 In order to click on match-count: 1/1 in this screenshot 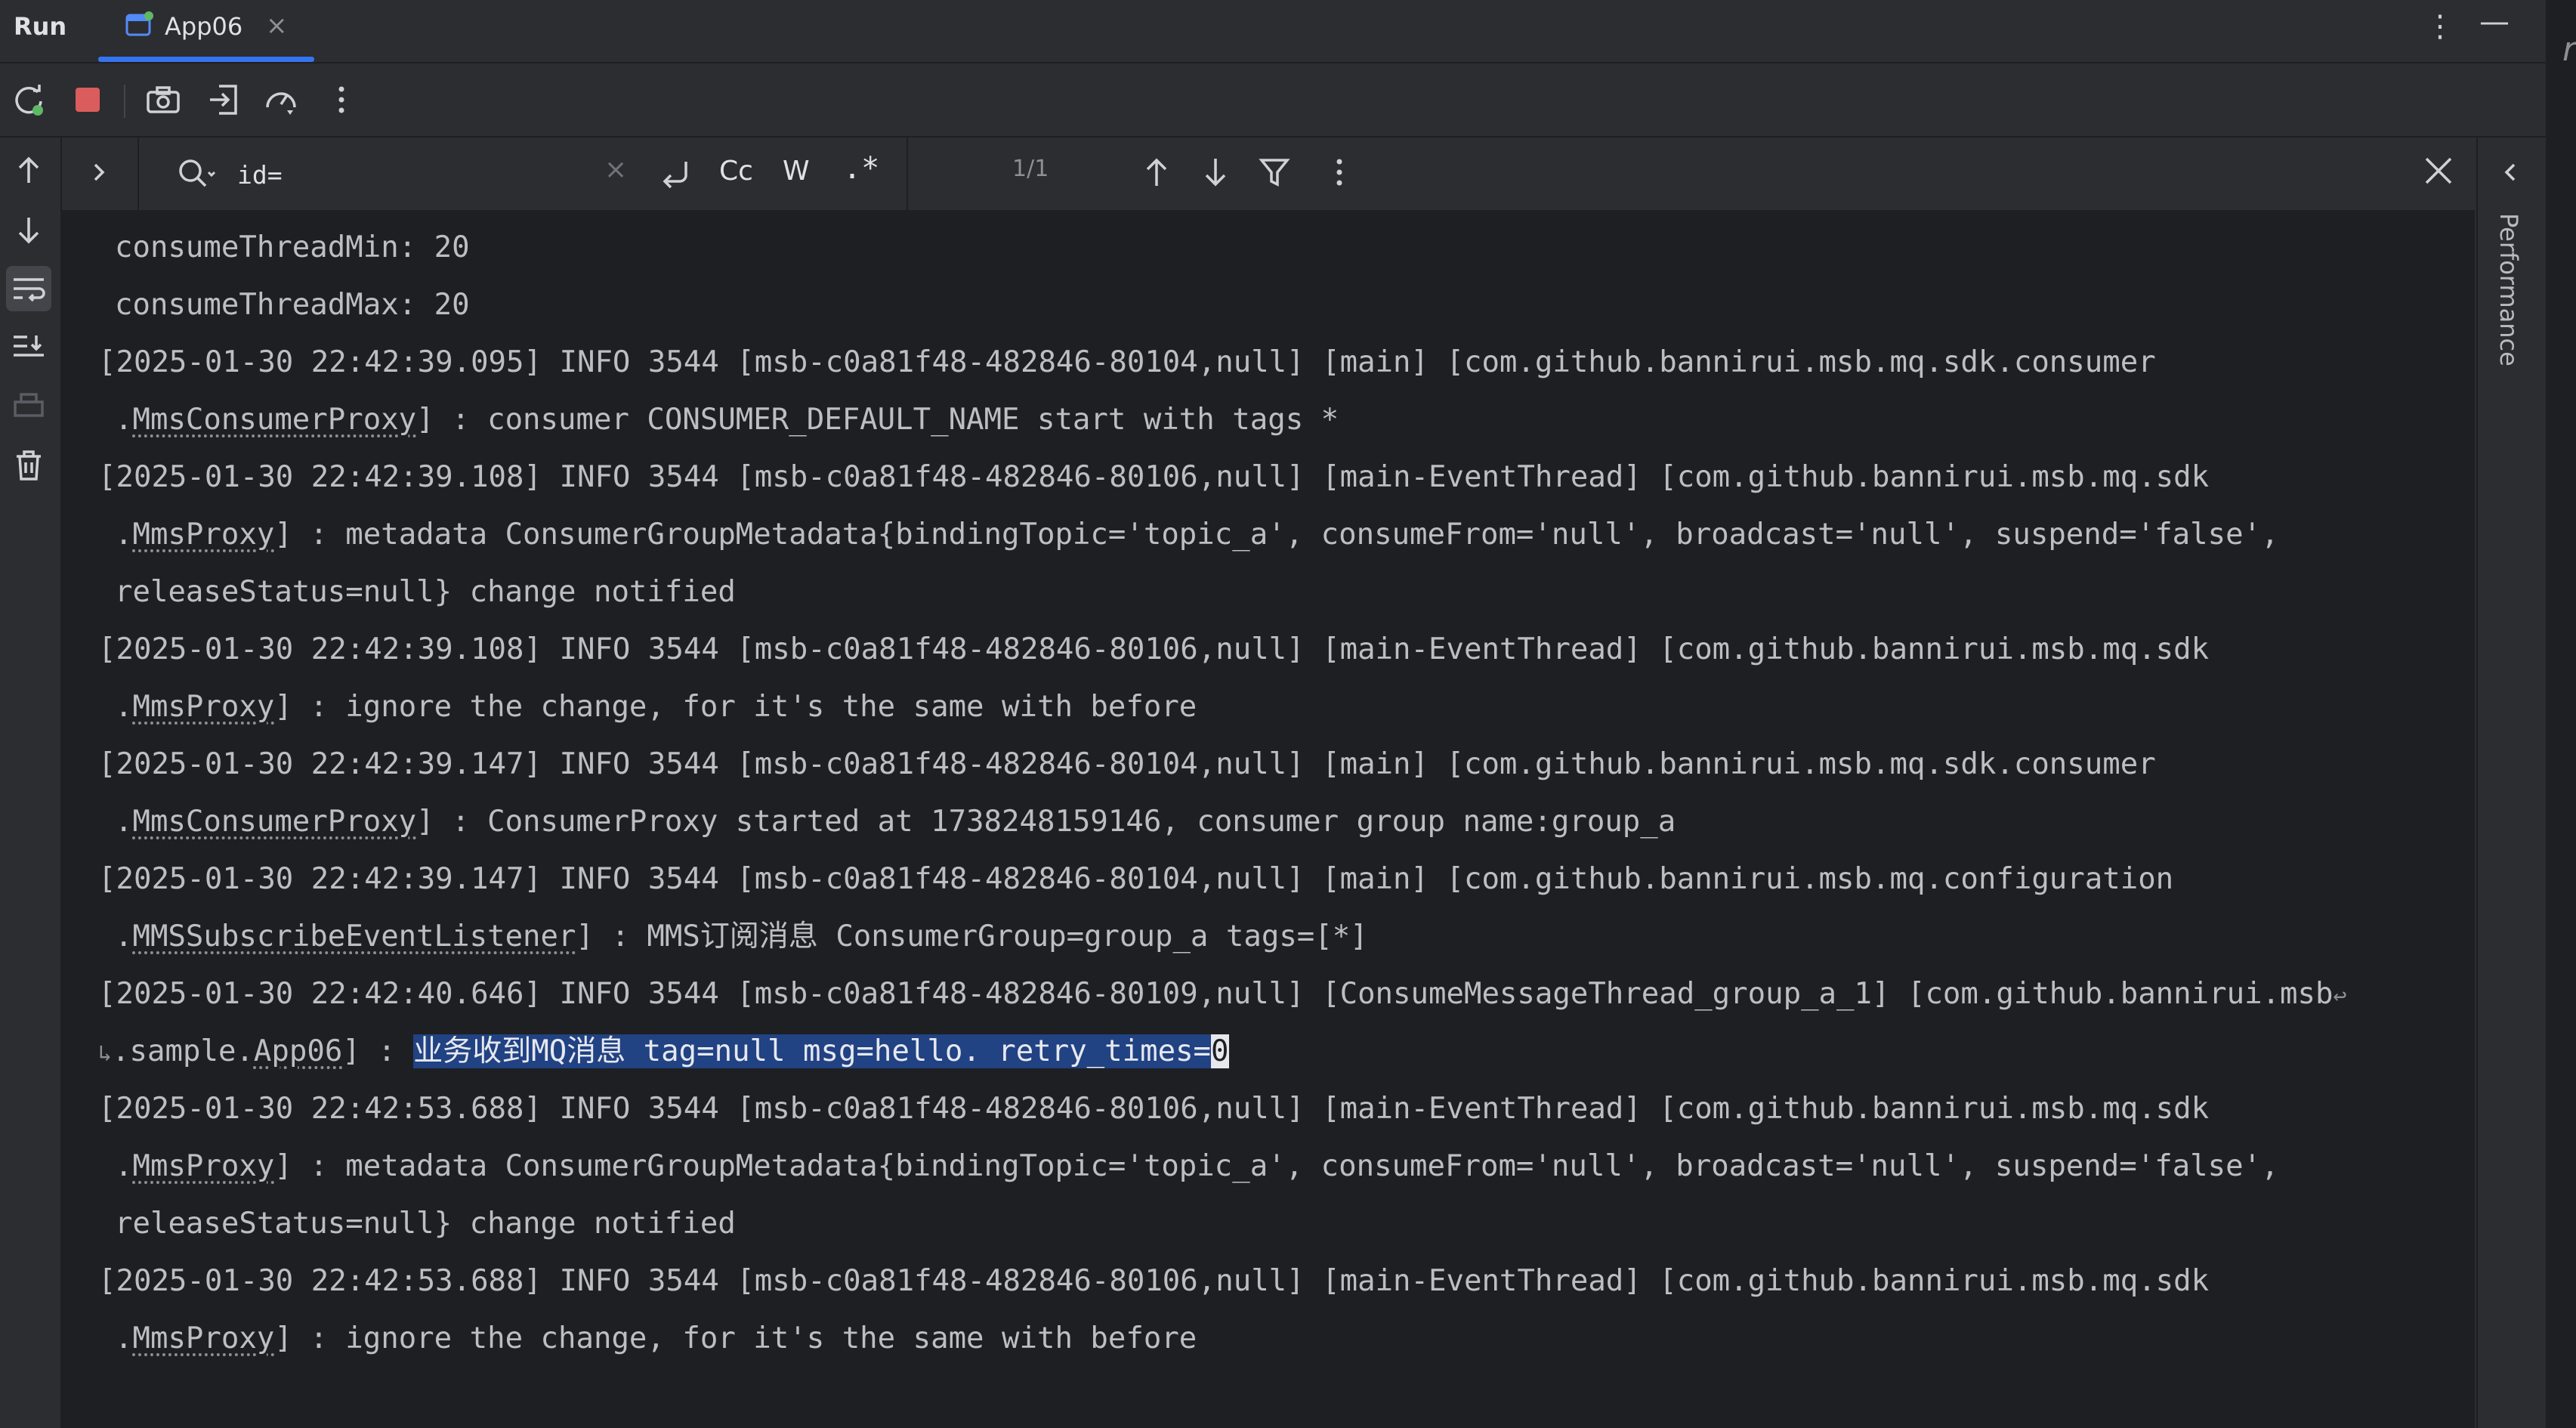, I will do `click(1030, 169)`.